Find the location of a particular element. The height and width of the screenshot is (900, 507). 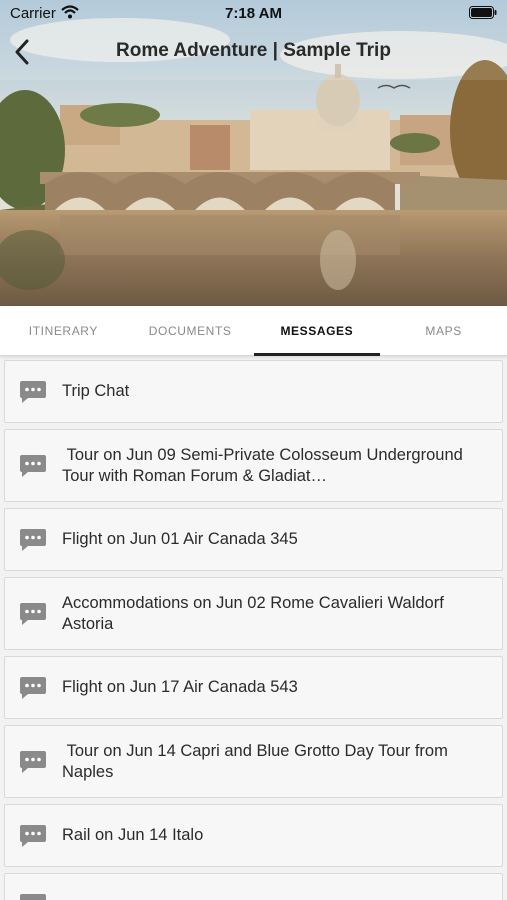

page-title: Rome Adventure | Sample Trip is located at coordinates (253, 50).